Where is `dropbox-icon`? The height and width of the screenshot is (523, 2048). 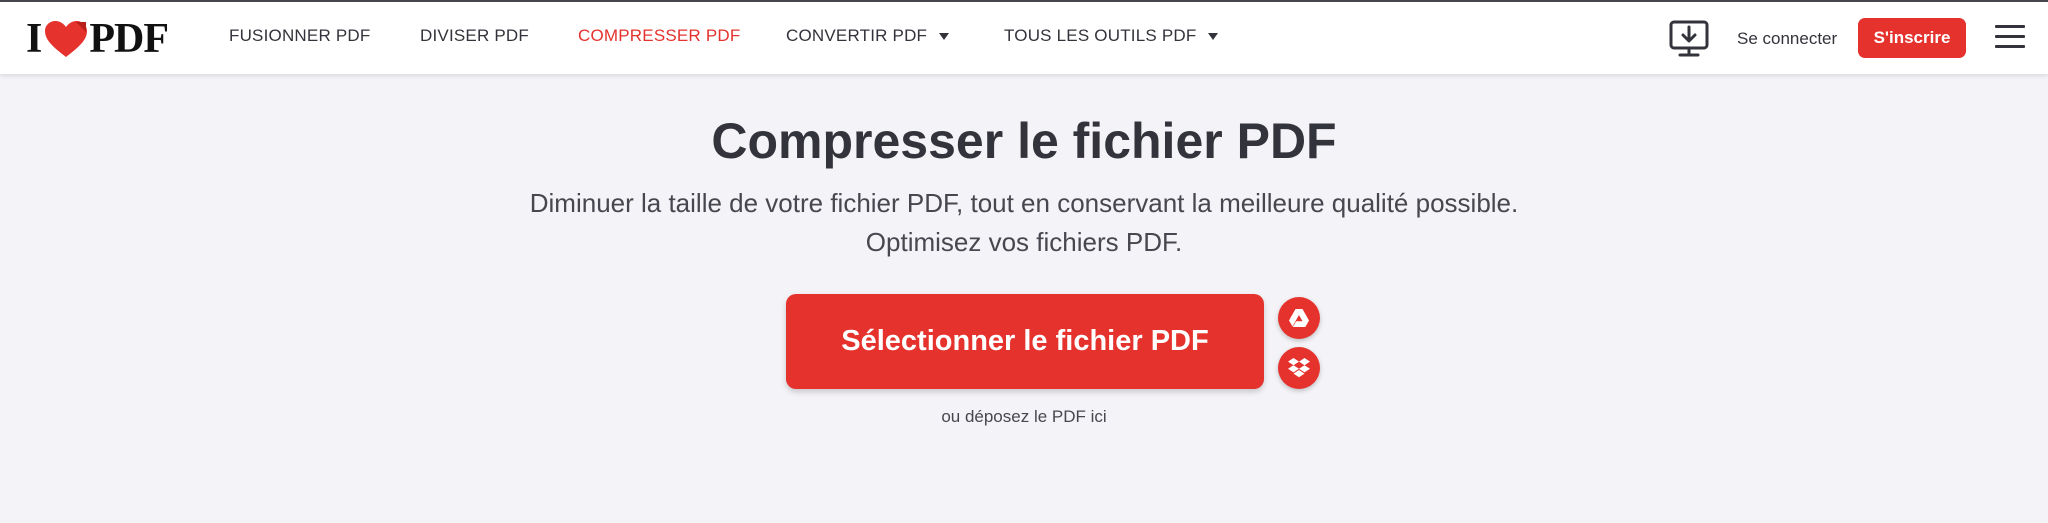
dropbox-icon is located at coordinates (1299, 368).